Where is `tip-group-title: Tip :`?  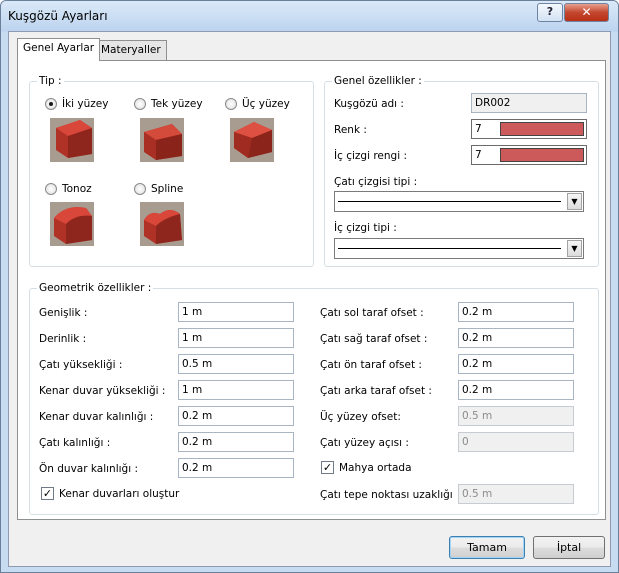 tip-group-title: Tip : is located at coordinates (50, 81).